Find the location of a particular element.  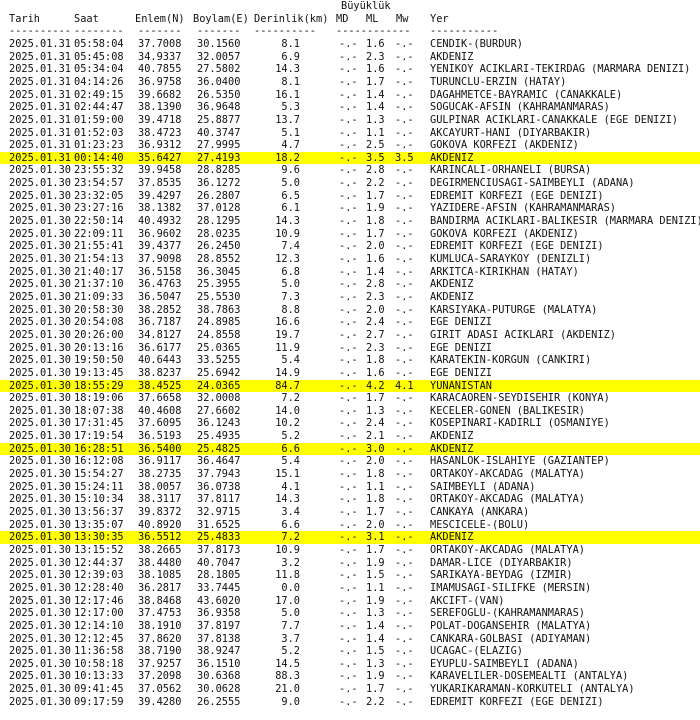

cell-yer: AKCAYURT-HANI (DIYARBAKIR) is located at coordinates (511, 132).